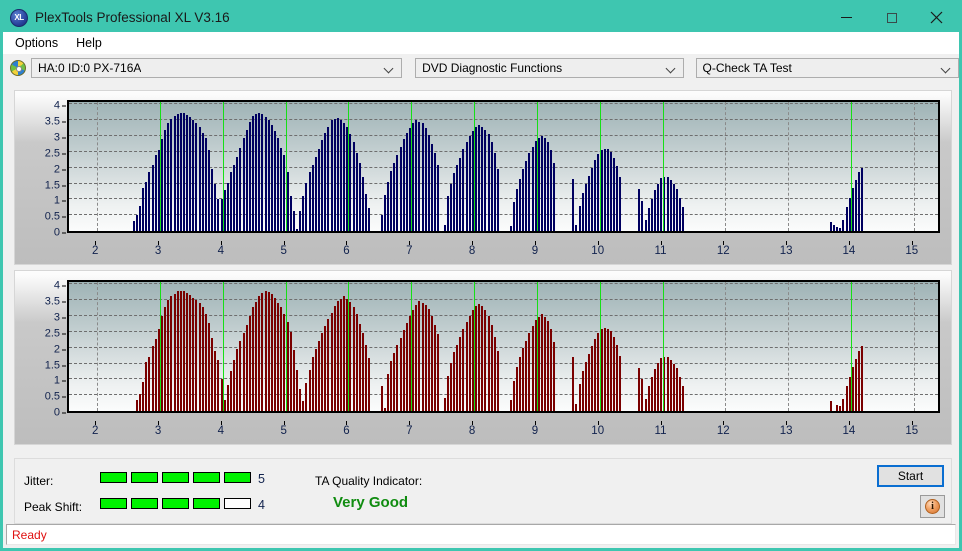 This screenshot has height=551, width=962. What do you see at coordinates (52, 121) in the screenshot?
I see `y-axis-tick-label: 3.5` at bounding box center [52, 121].